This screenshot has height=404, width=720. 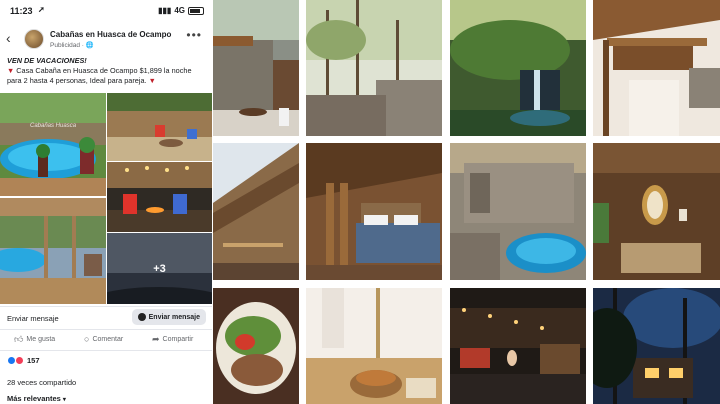 What do you see at coordinates (518, 68) in the screenshot?
I see `photo-waterfall-grotto` at bounding box center [518, 68].